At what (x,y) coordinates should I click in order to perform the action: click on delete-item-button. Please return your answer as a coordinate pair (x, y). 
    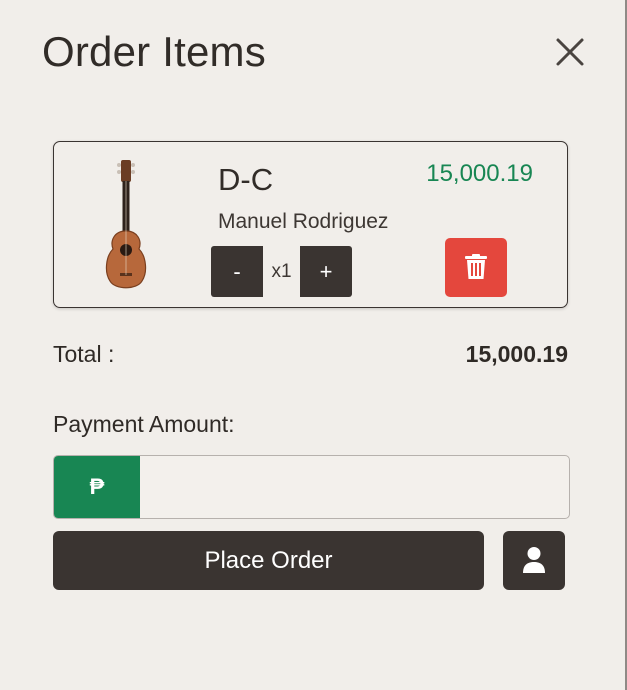
    Looking at the image, I should click on (476, 267).